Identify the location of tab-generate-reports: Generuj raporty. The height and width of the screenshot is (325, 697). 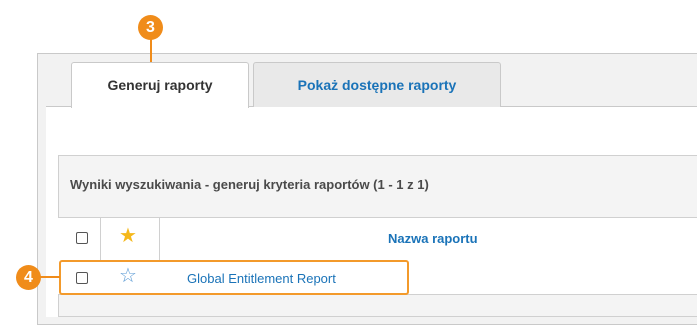
(160, 85).